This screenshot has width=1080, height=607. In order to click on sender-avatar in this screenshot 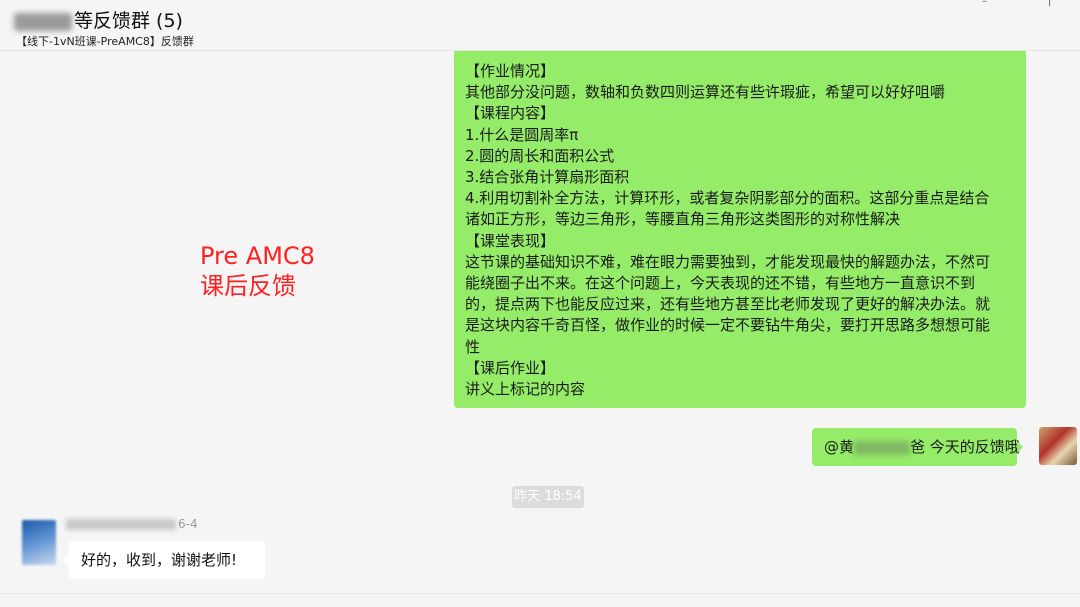, I will do `click(39, 542)`.